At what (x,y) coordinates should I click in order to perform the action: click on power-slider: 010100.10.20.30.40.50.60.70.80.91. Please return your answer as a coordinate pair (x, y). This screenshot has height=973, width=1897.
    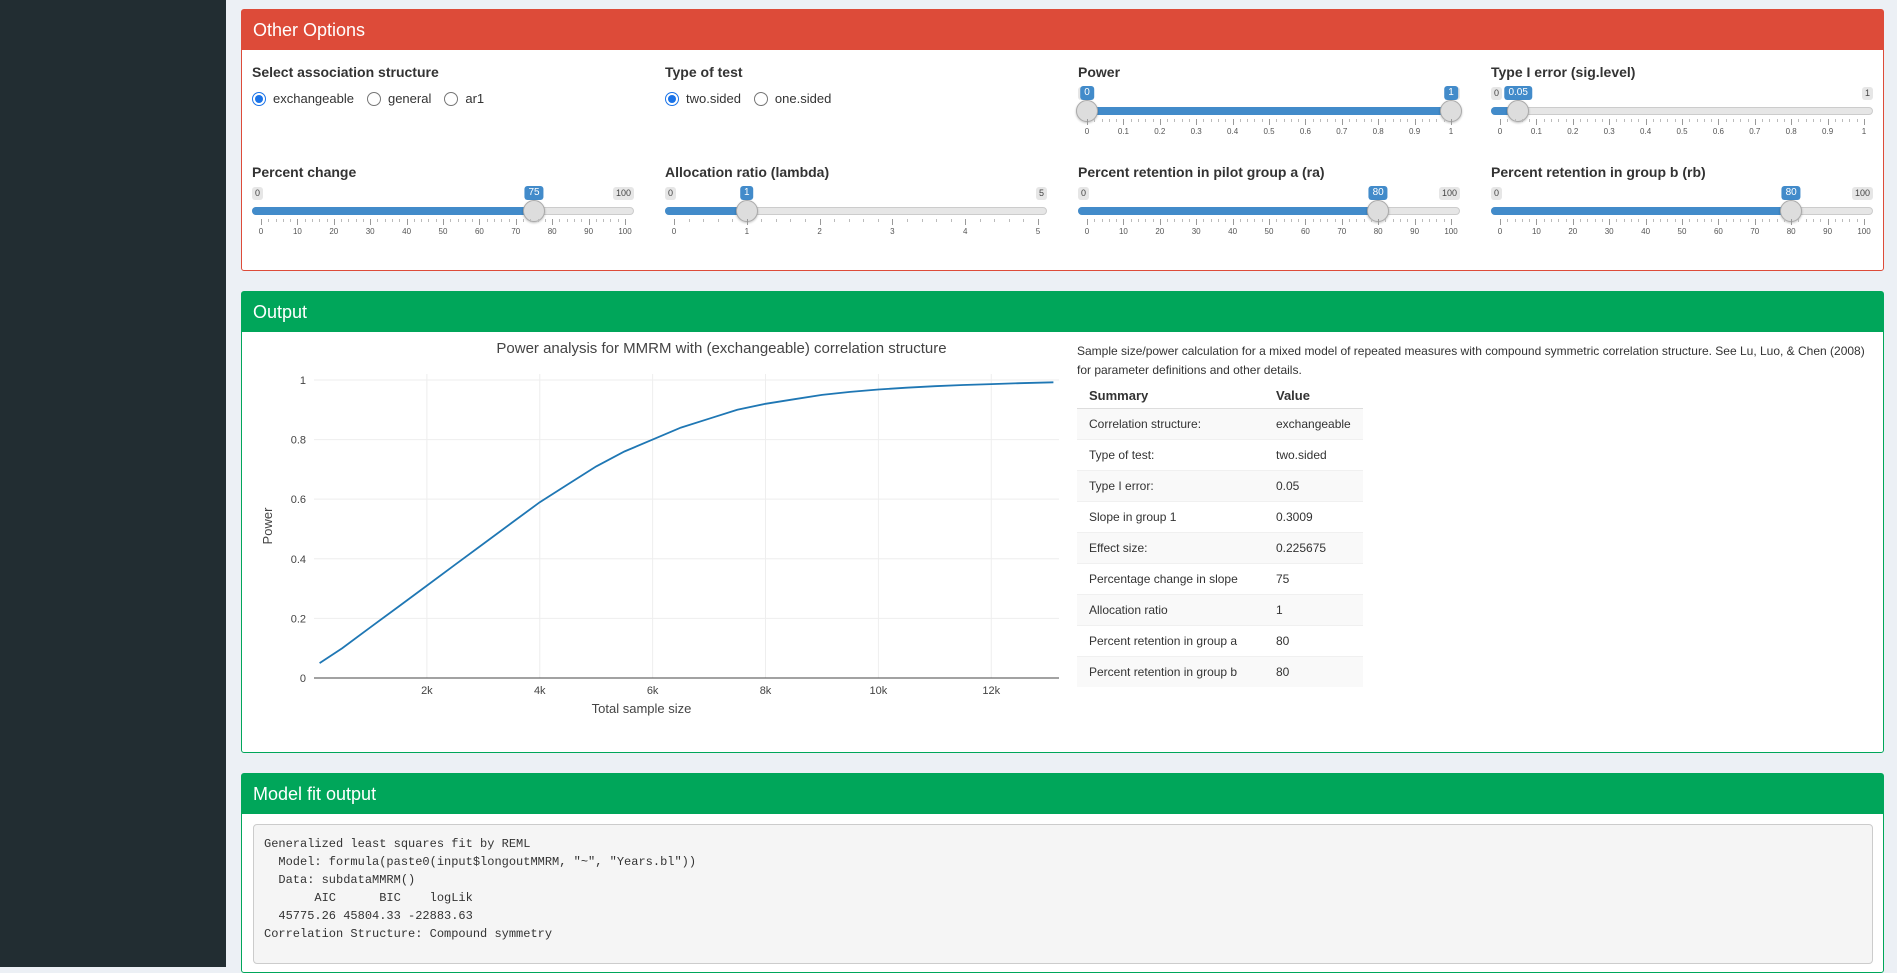
    Looking at the image, I should click on (1269, 116).